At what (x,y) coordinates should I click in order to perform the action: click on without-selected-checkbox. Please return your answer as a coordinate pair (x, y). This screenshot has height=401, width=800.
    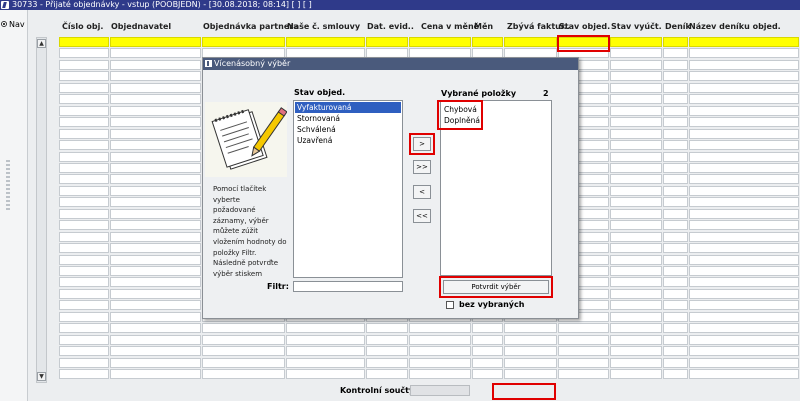
    Looking at the image, I should click on (450, 305).